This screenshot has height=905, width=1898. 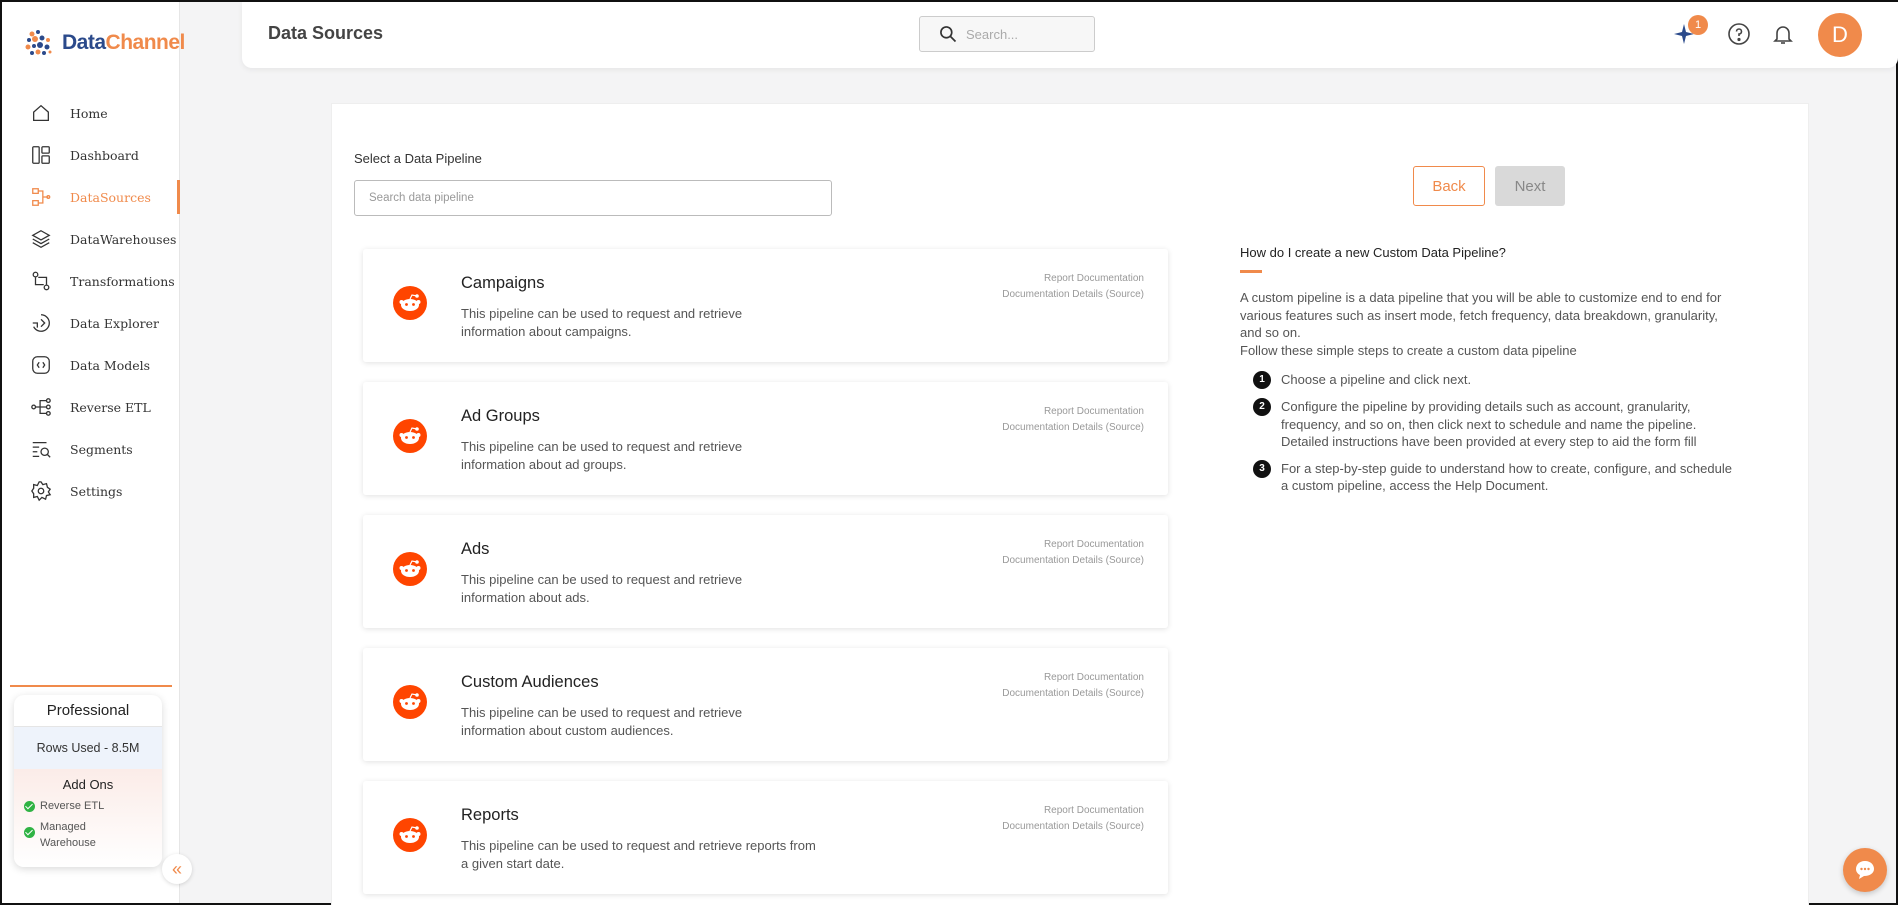 I want to click on transform-icon, so click(x=41, y=281).